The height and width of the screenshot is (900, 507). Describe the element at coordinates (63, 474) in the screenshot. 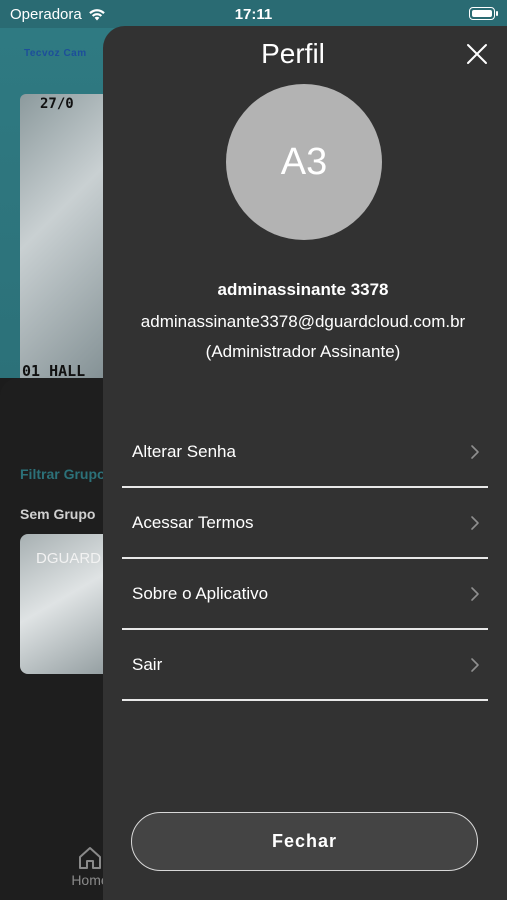

I see `filter-group-link: Filtrar Grupo` at that location.